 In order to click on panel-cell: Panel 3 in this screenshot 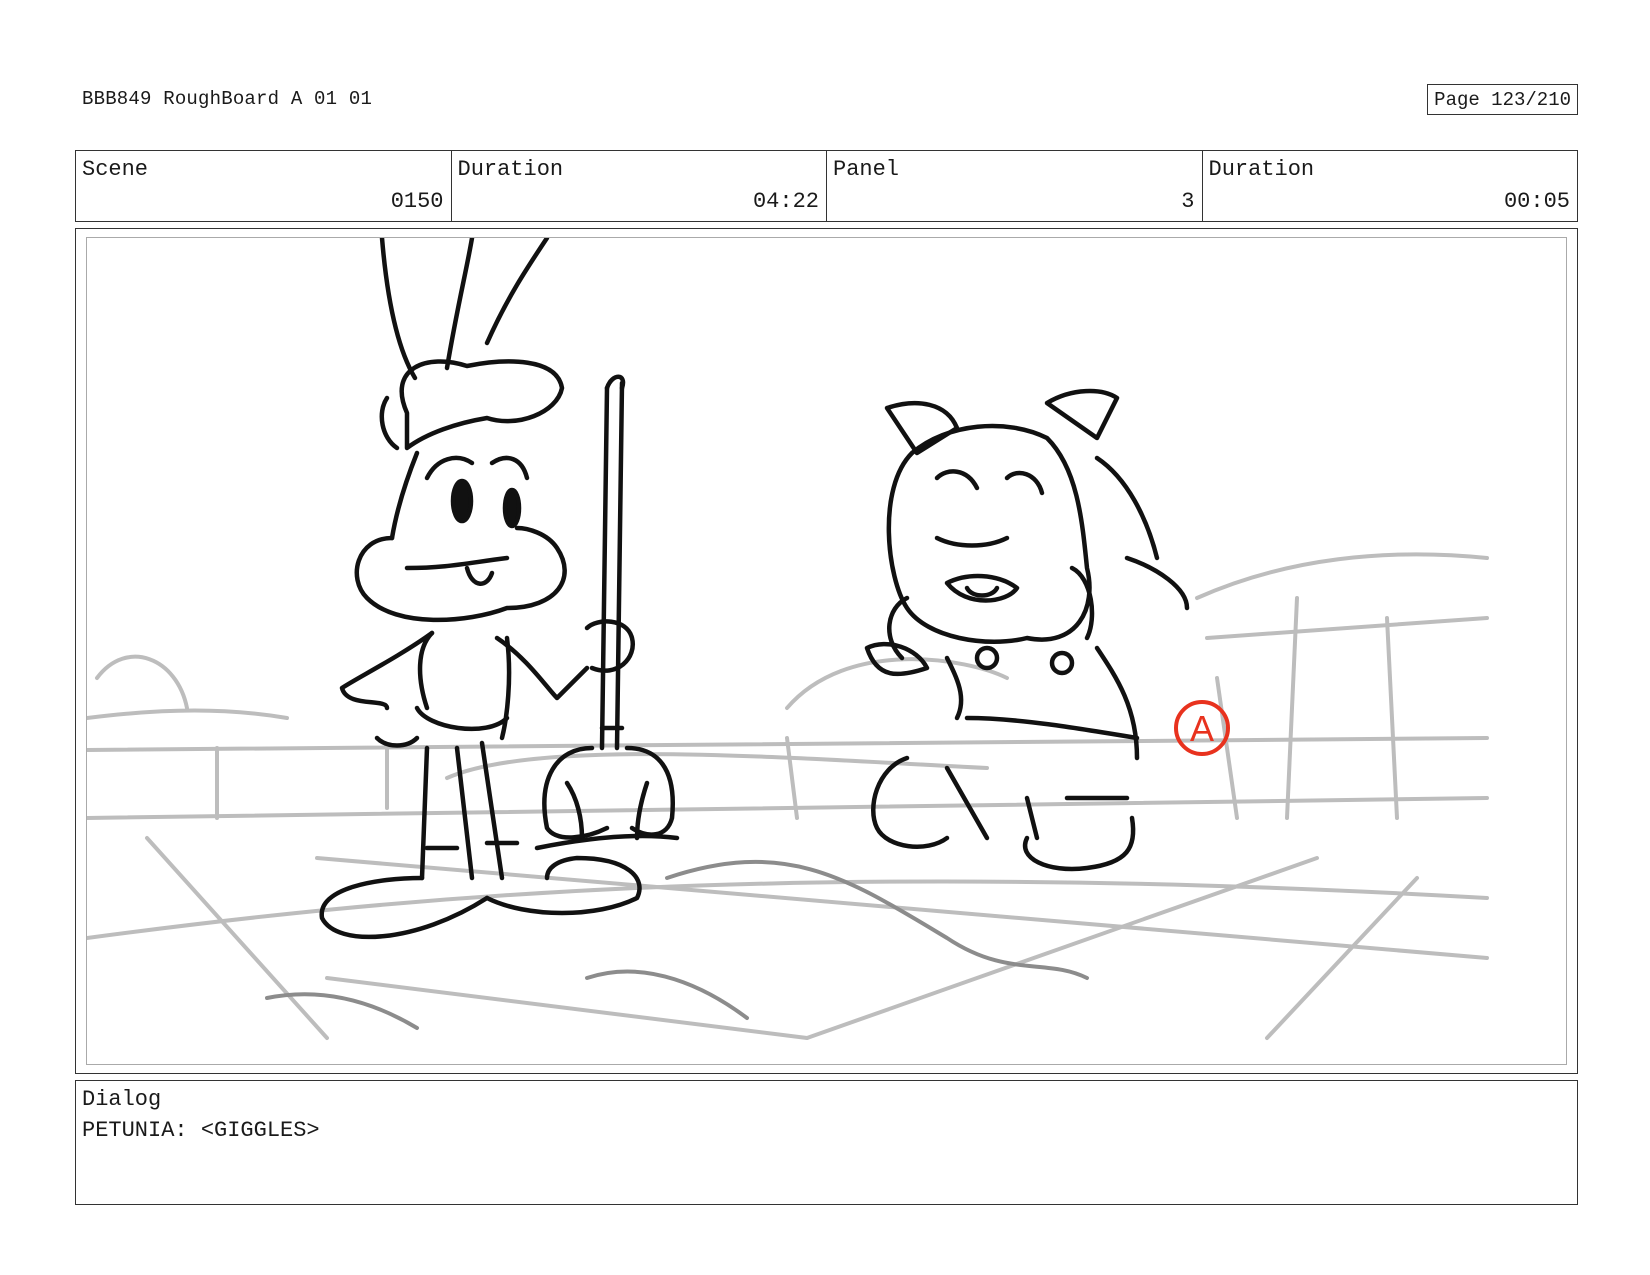, I will do `click(1015, 186)`.